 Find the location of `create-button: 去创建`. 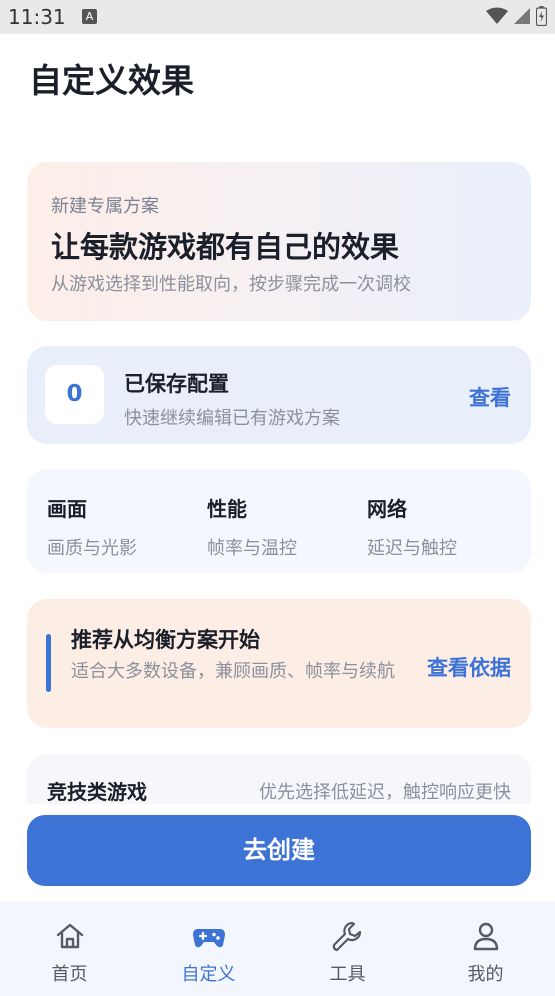

create-button: 去创建 is located at coordinates (279, 850).